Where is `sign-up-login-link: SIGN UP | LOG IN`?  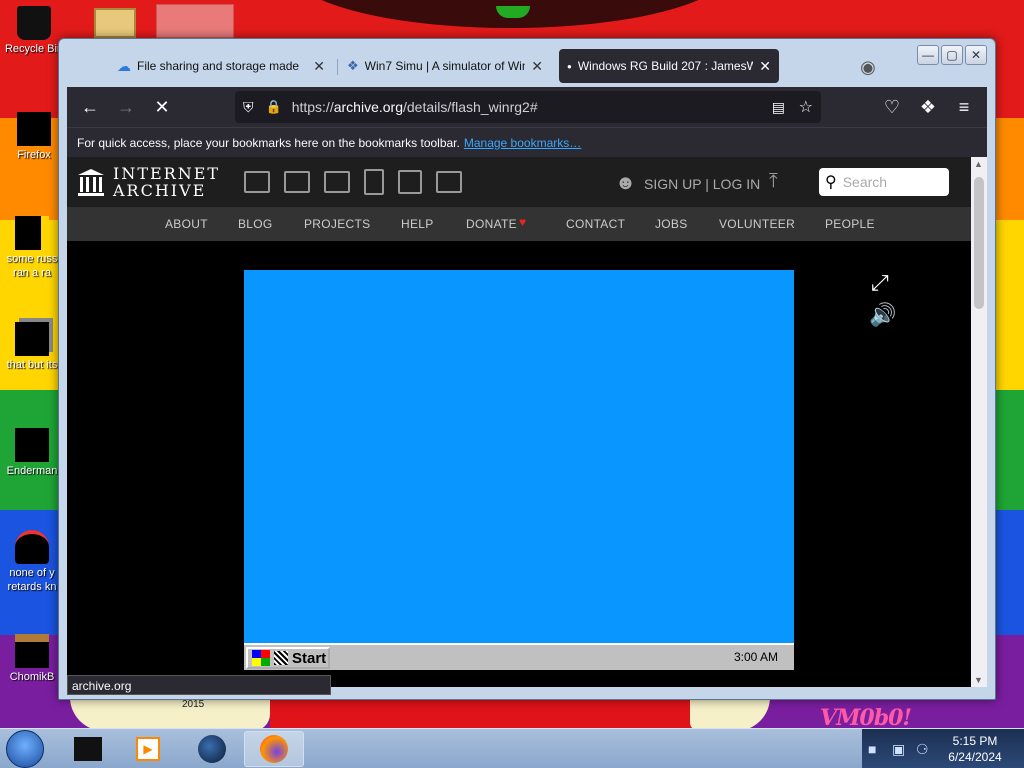
sign-up-login-link: SIGN UP | LOG IN is located at coordinates (702, 184).